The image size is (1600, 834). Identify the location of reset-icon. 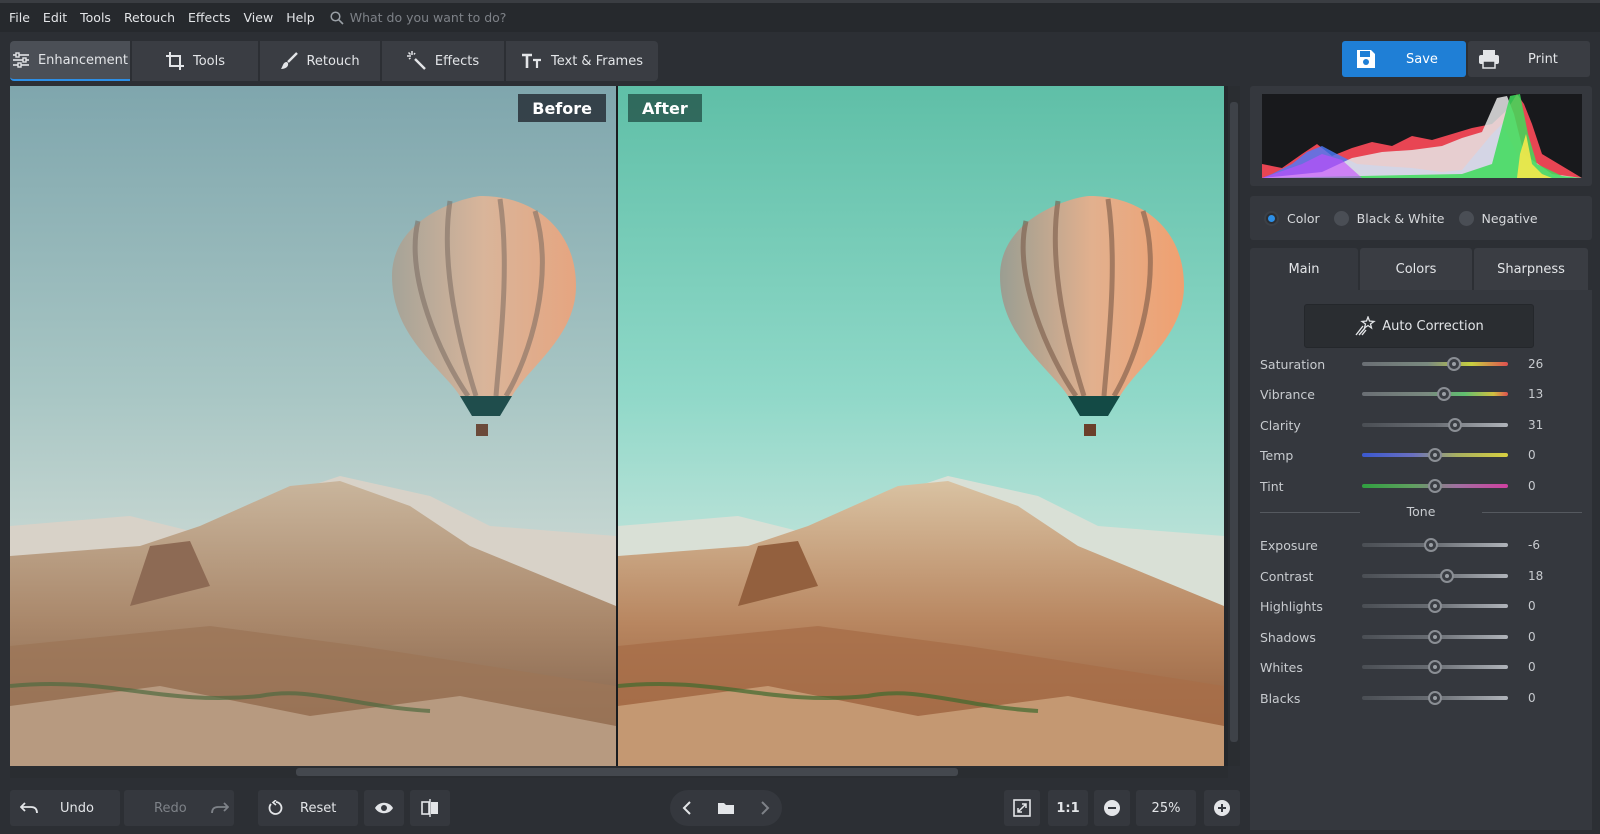
(275, 807).